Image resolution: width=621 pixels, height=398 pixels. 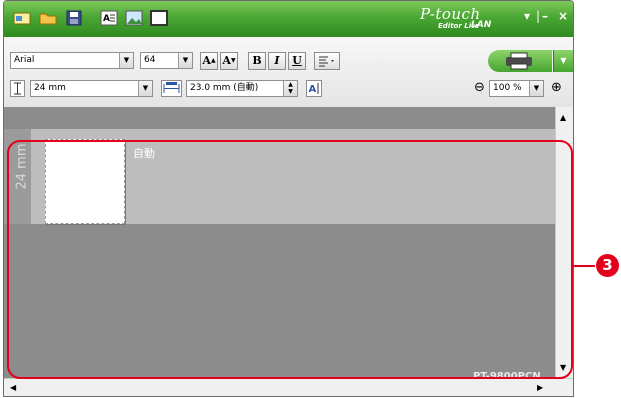 What do you see at coordinates (463, 20) in the screenshot?
I see `app-logo: P-touch Editor Lite LAN` at bounding box center [463, 20].